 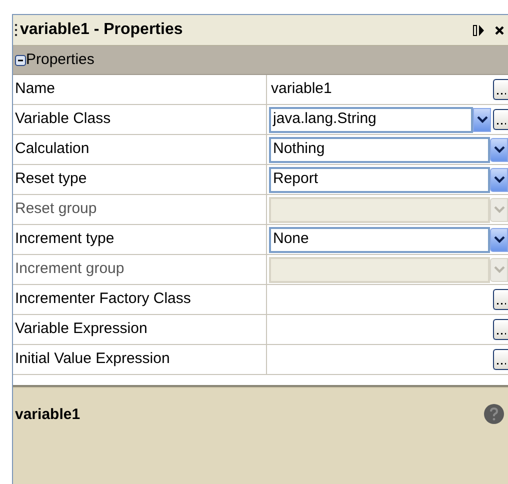 I want to click on dropdown-value: None, so click(x=290, y=239).